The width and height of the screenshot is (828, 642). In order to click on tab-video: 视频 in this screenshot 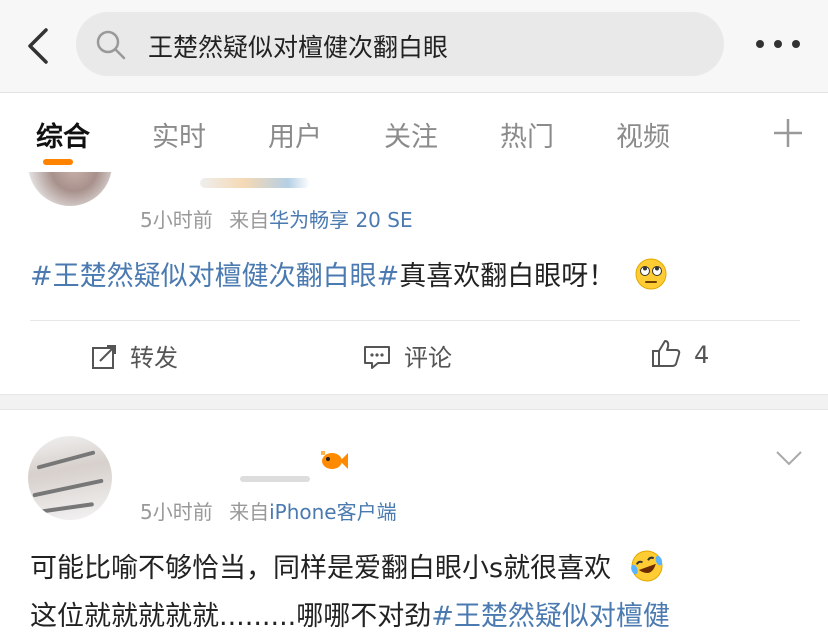, I will do `click(643, 134)`.